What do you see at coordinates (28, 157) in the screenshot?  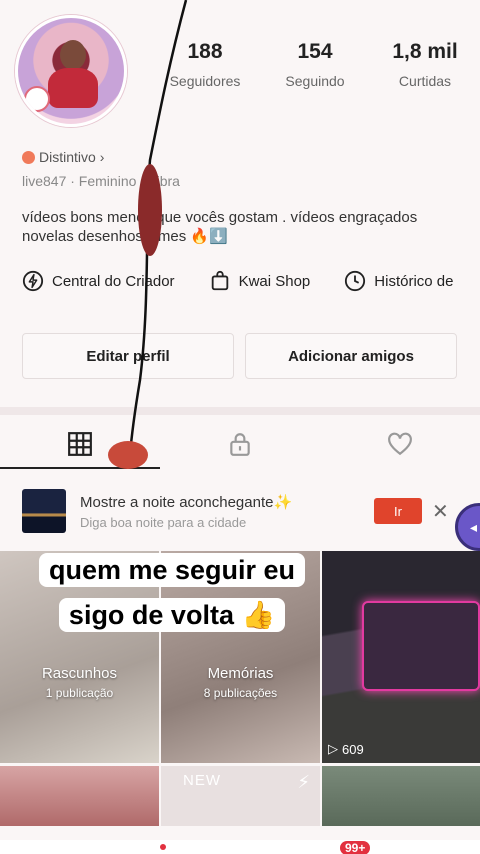 I see `badge-icon` at bounding box center [28, 157].